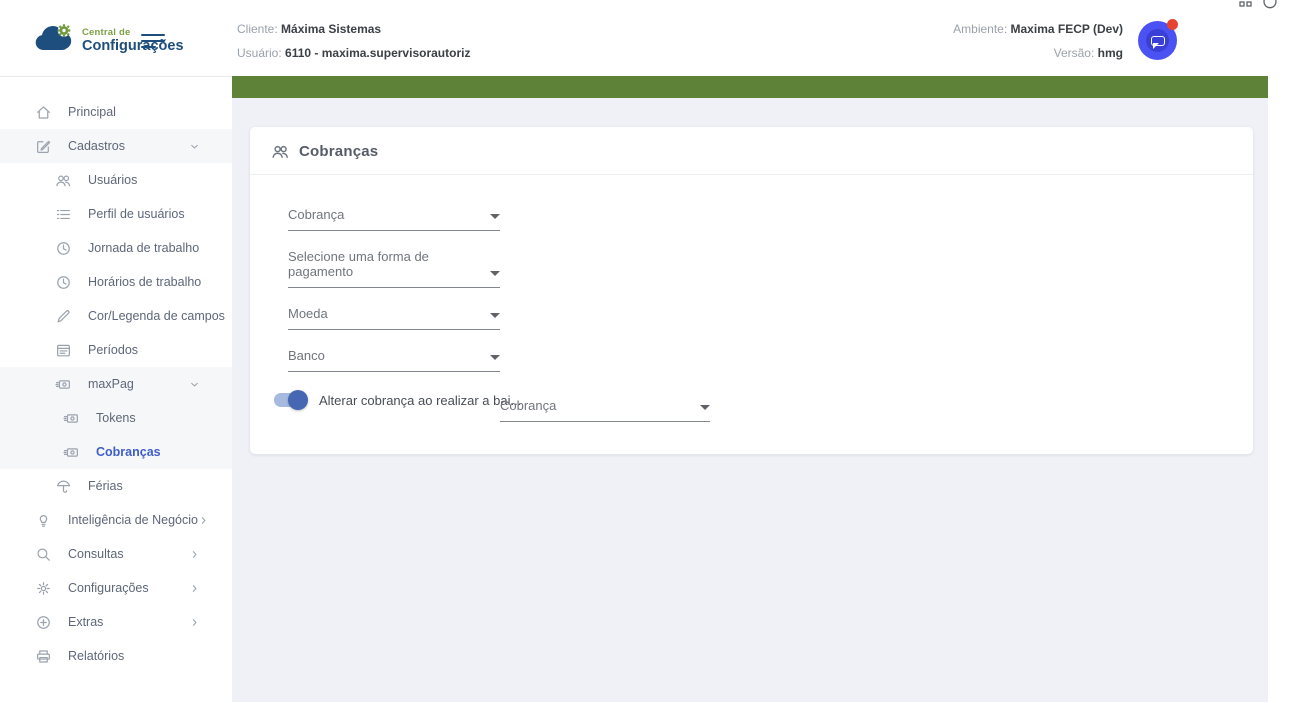 Image resolution: width=1303 pixels, height=703 pixels. What do you see at coordinates (750, 87) in the screenshot?
I see `green-accent-bar` at bounding box center [750, 87].